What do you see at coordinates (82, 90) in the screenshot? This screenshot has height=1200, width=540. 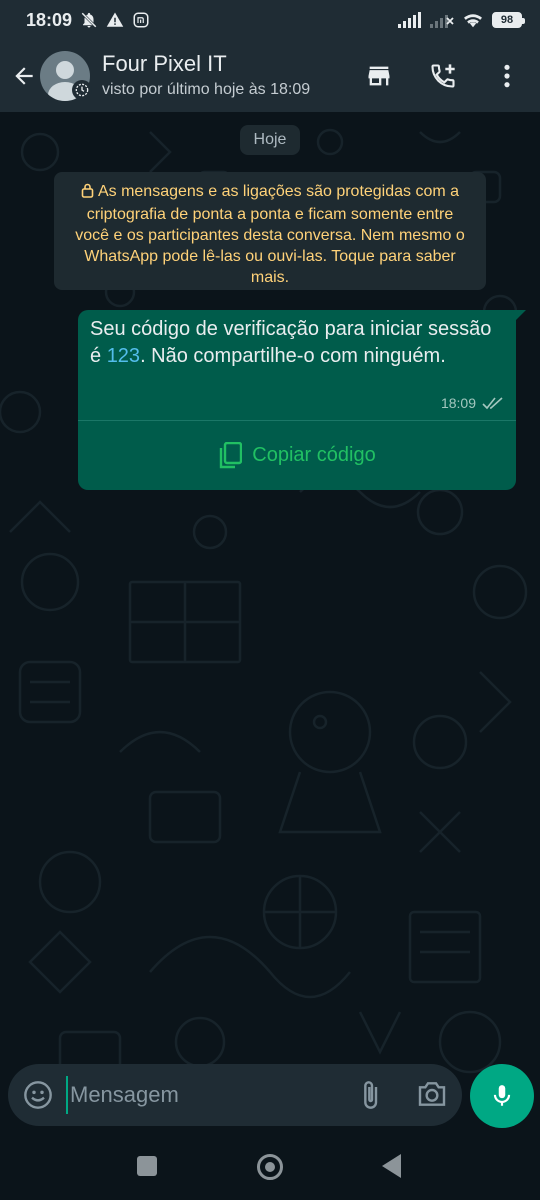 I see `disappearing-timer-icon` at bounding box center [82, 90].